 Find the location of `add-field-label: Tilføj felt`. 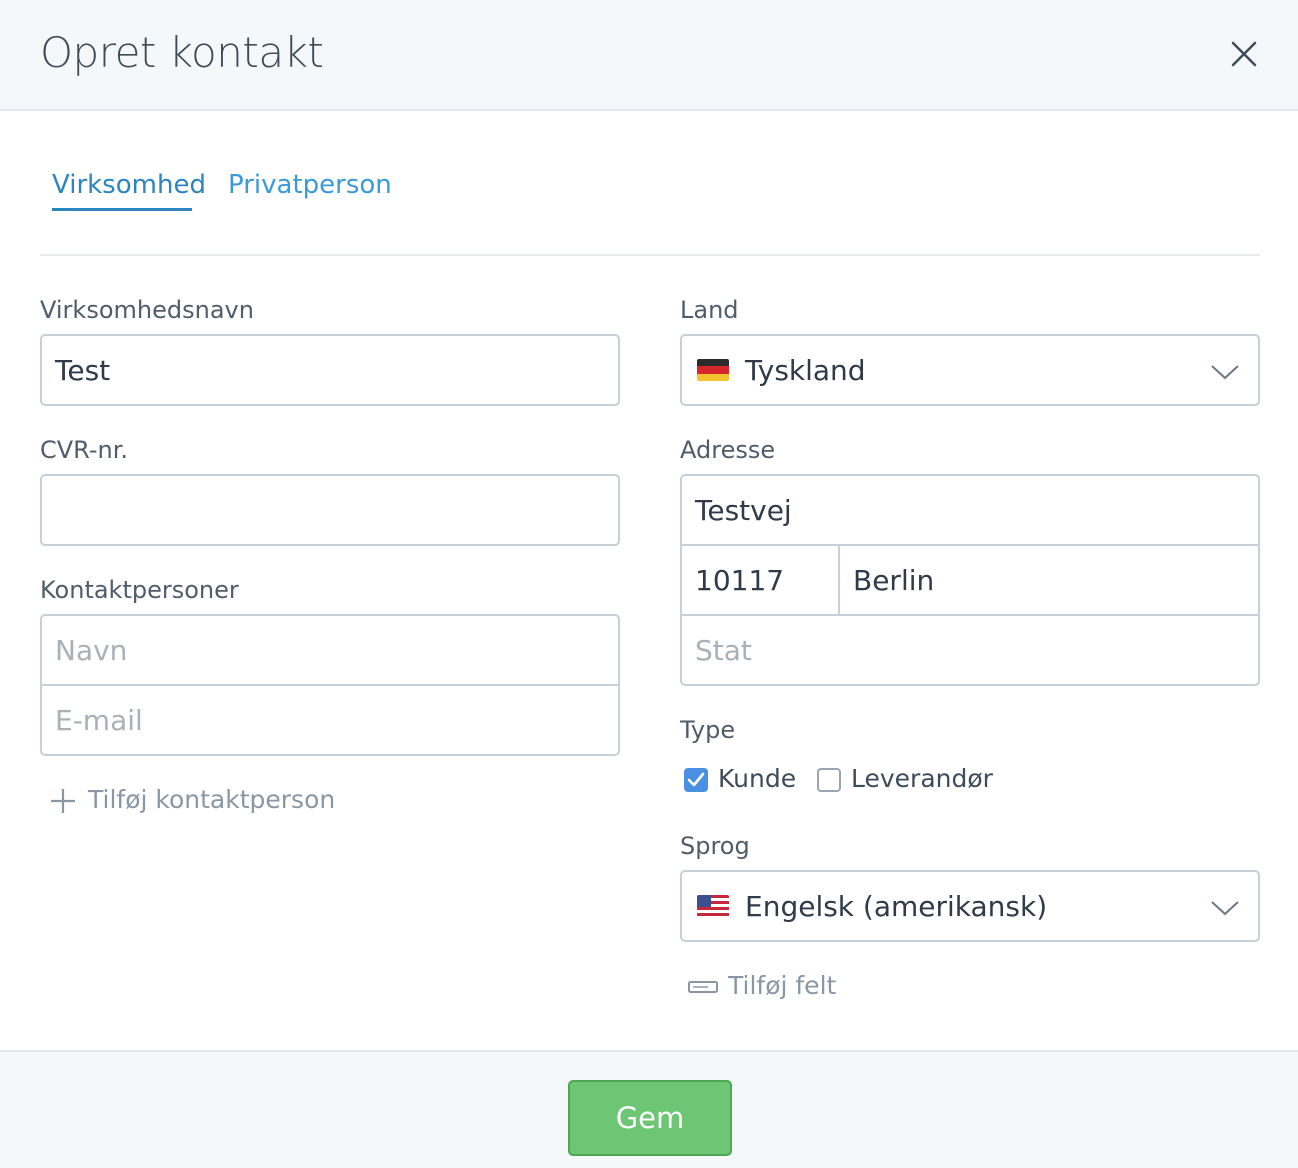

add-field-label: Tilføj felt is located at coordinates (782, 985).